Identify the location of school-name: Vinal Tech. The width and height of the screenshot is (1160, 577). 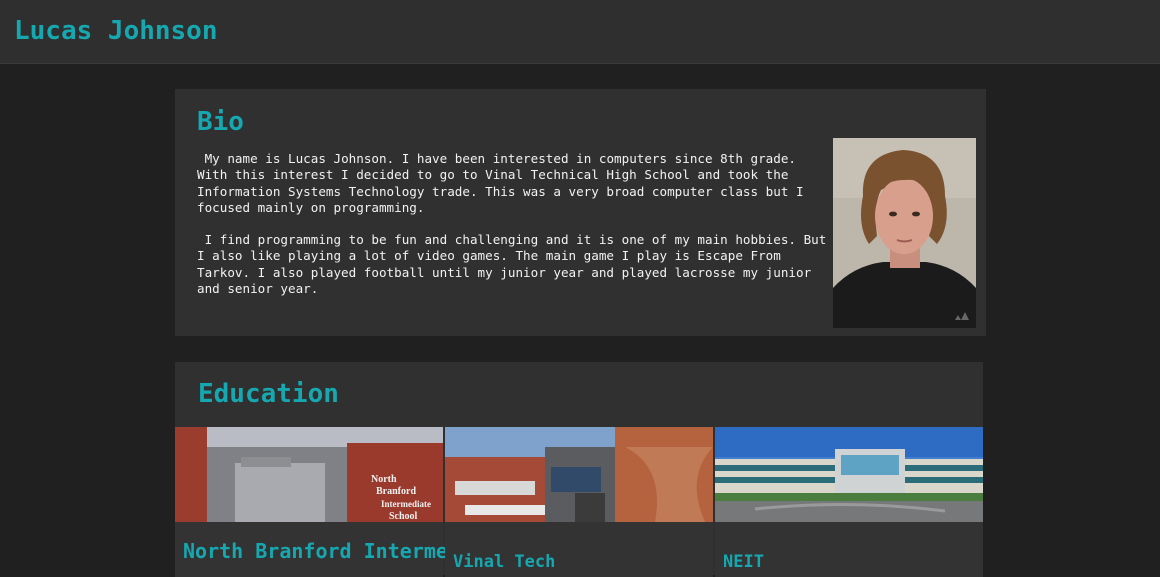
(504, 562).